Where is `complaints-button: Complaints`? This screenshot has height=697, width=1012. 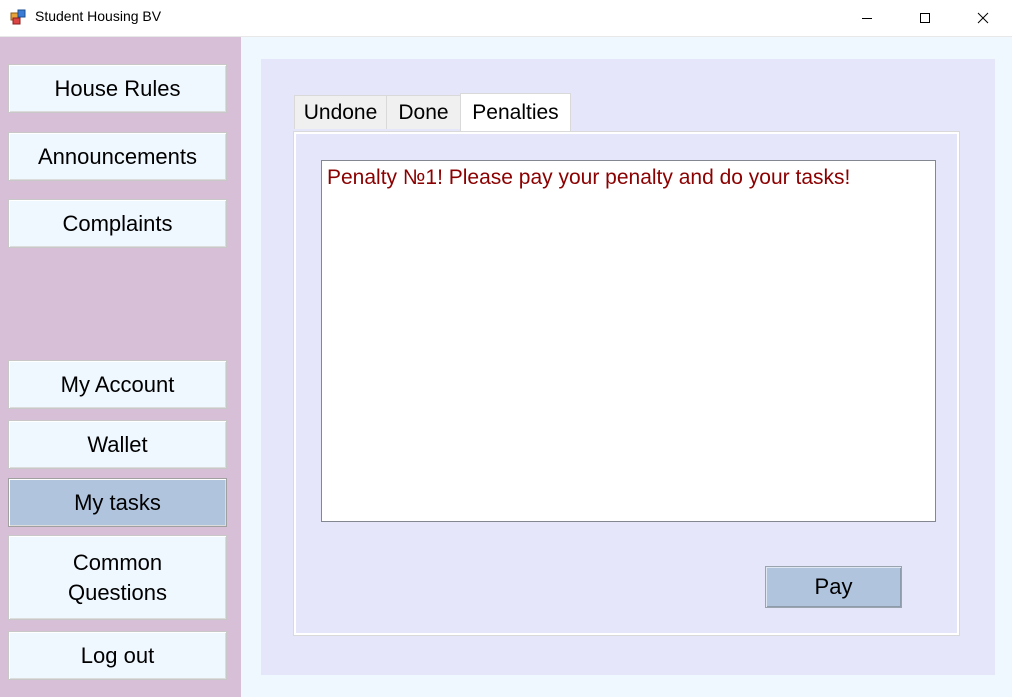
complaints-button: Complaints is located at coordinates (117, 223).